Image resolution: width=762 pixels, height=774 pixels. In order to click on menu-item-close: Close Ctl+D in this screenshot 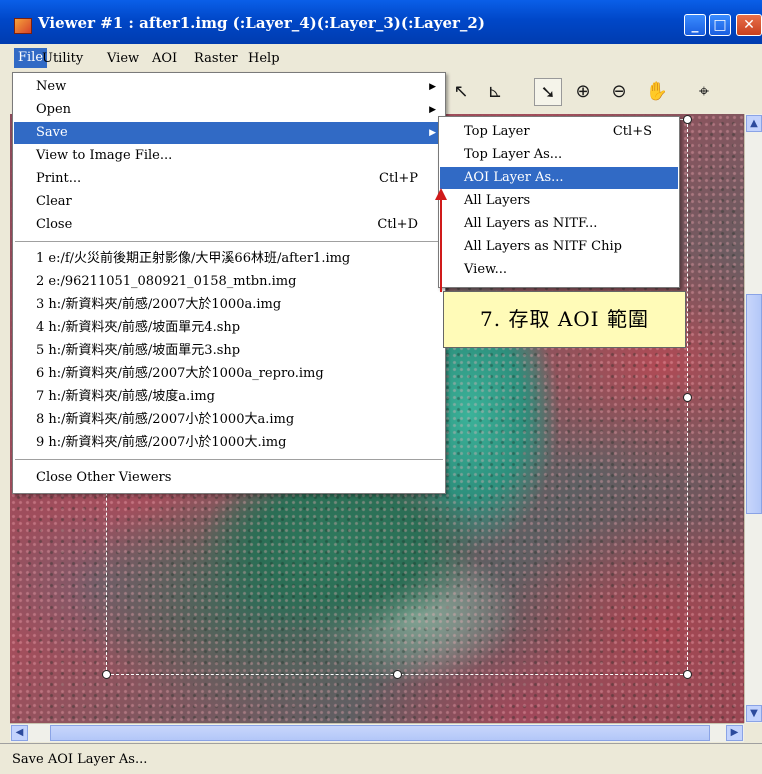, I will do `click(229, 225)`.